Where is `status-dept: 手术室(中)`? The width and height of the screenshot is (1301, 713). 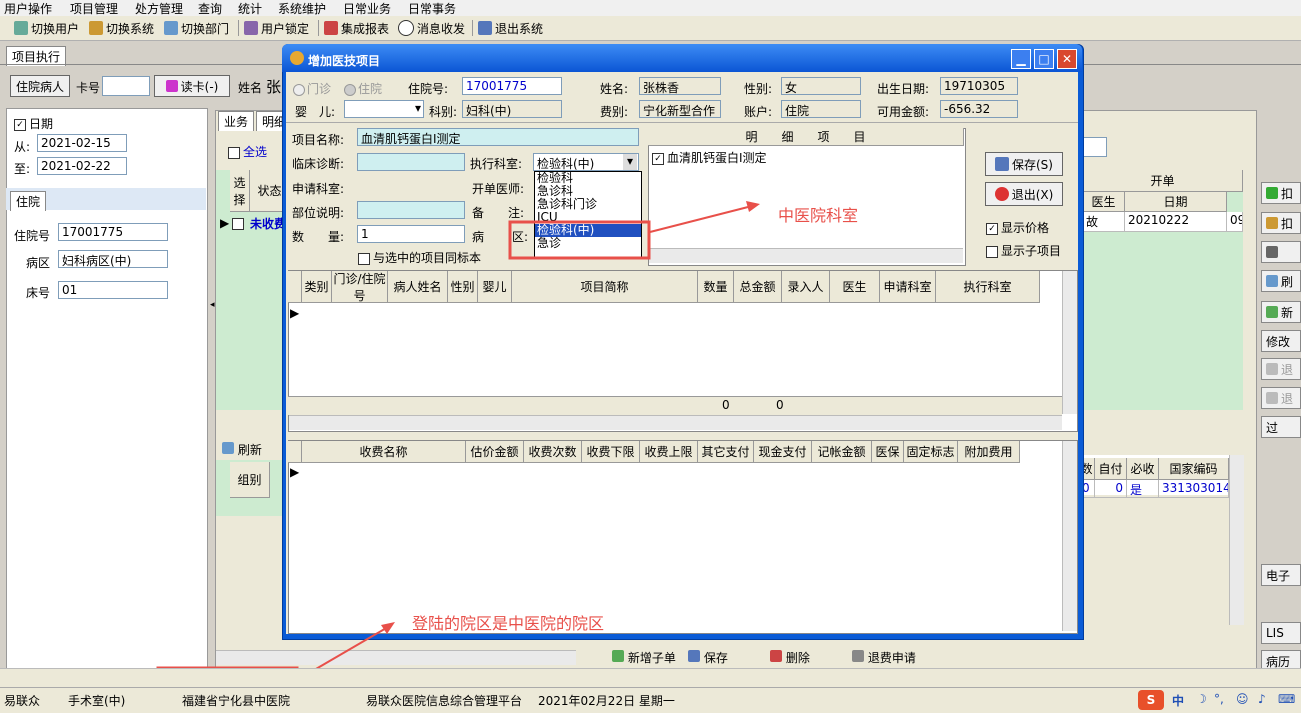 status-dept: 手术室(中) is located at coordinates (97, 701).